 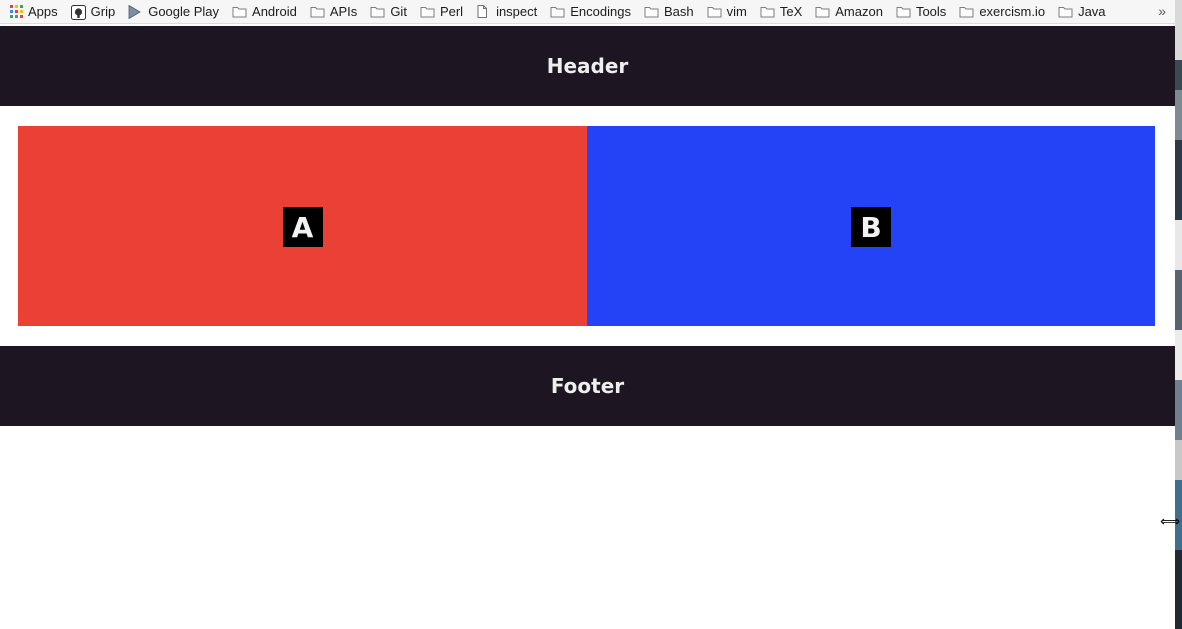 I want to click on bookmark-java: Java, so click(x=1082, y=11).